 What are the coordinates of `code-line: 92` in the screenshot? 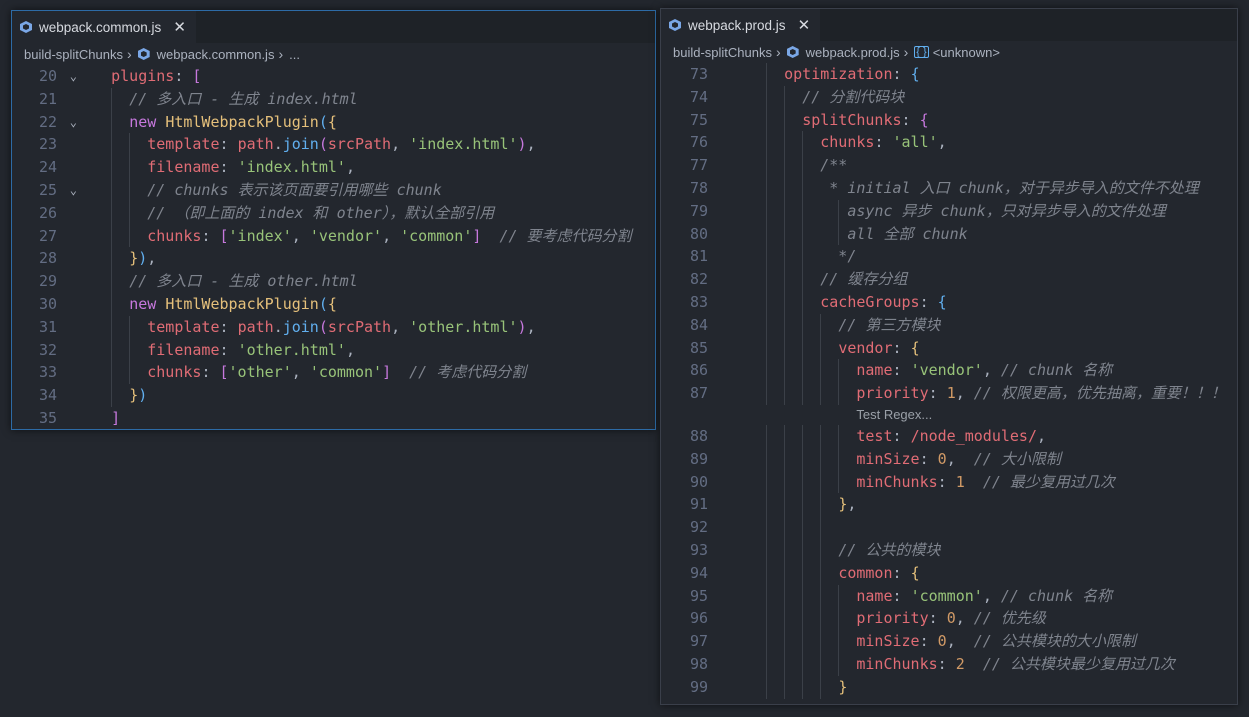 It's located at (949, 527).